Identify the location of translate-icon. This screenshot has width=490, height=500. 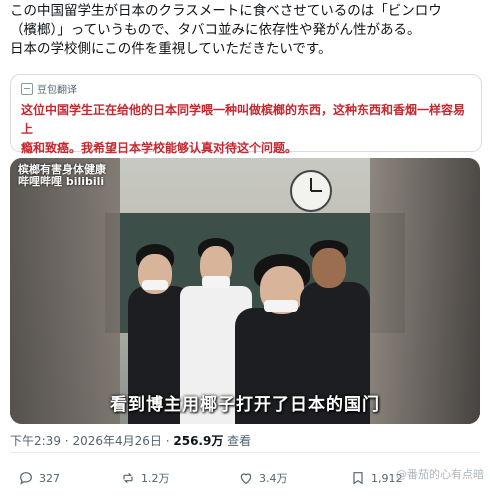
(27, 88).